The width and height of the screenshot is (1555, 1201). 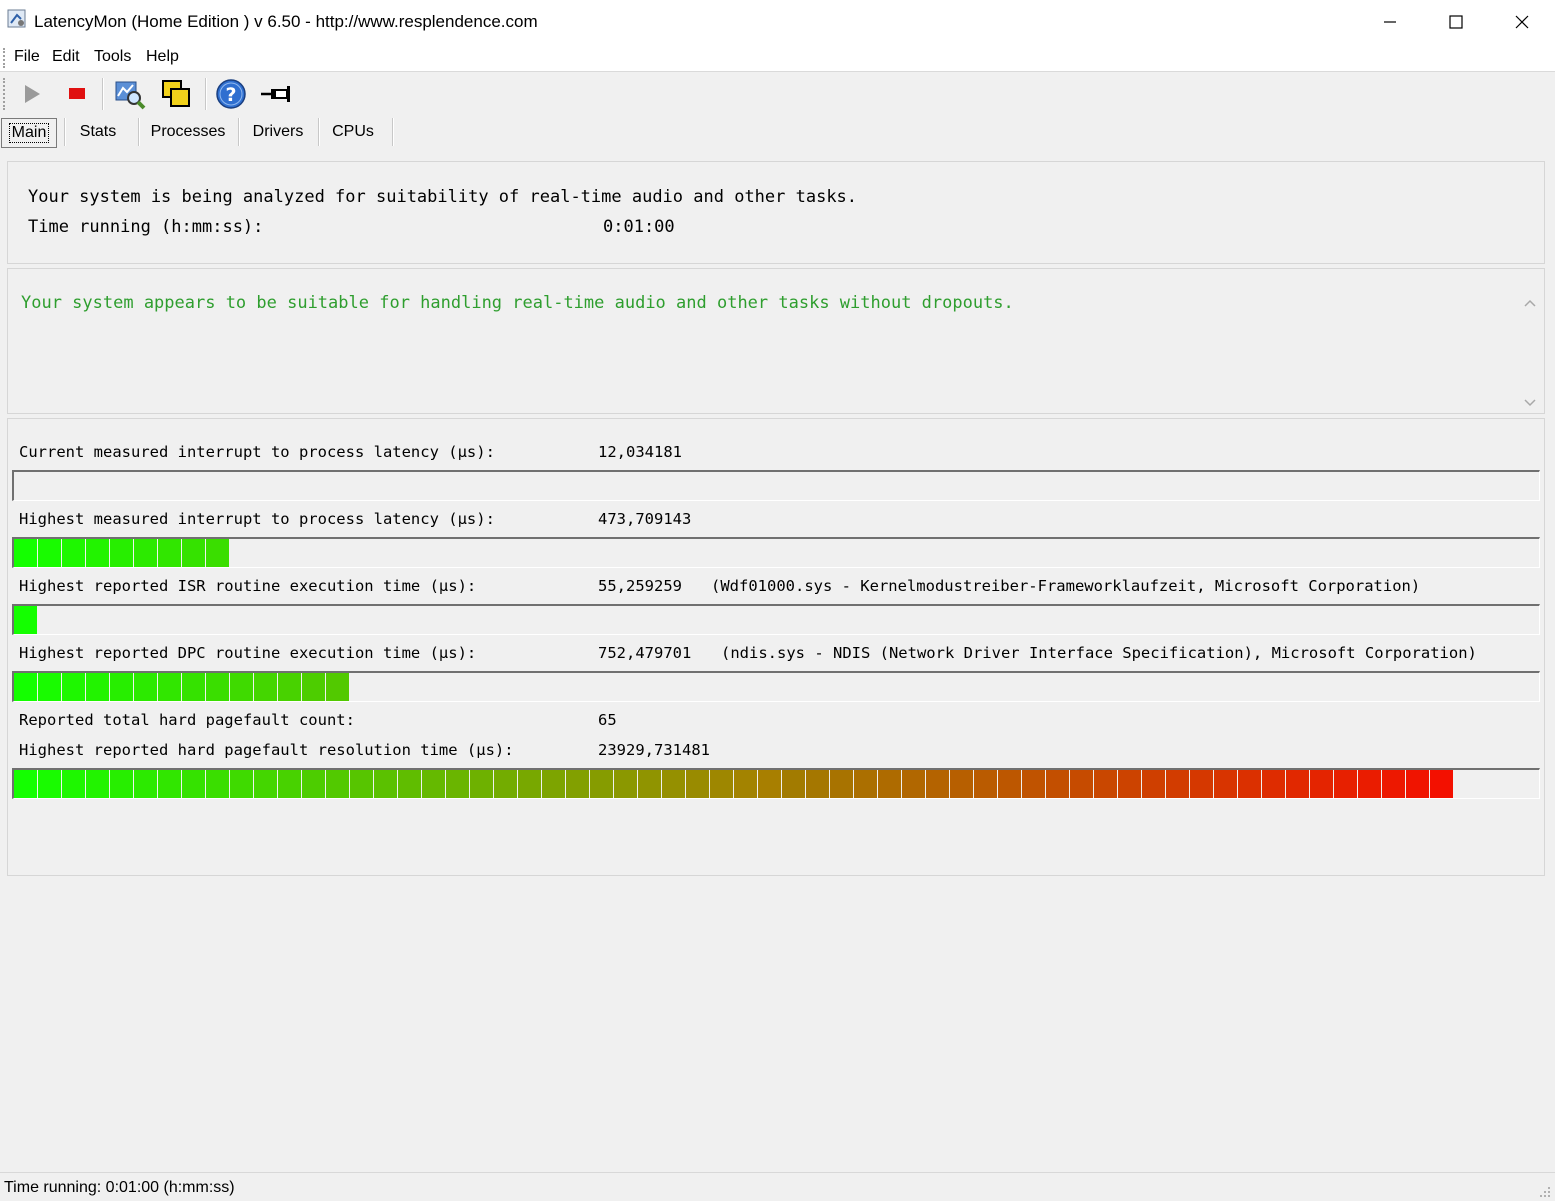 What do you see at coordinates (66, 57) in the screenshot?
I see `menu-edit: Edit` at bounding box center [66, 57].